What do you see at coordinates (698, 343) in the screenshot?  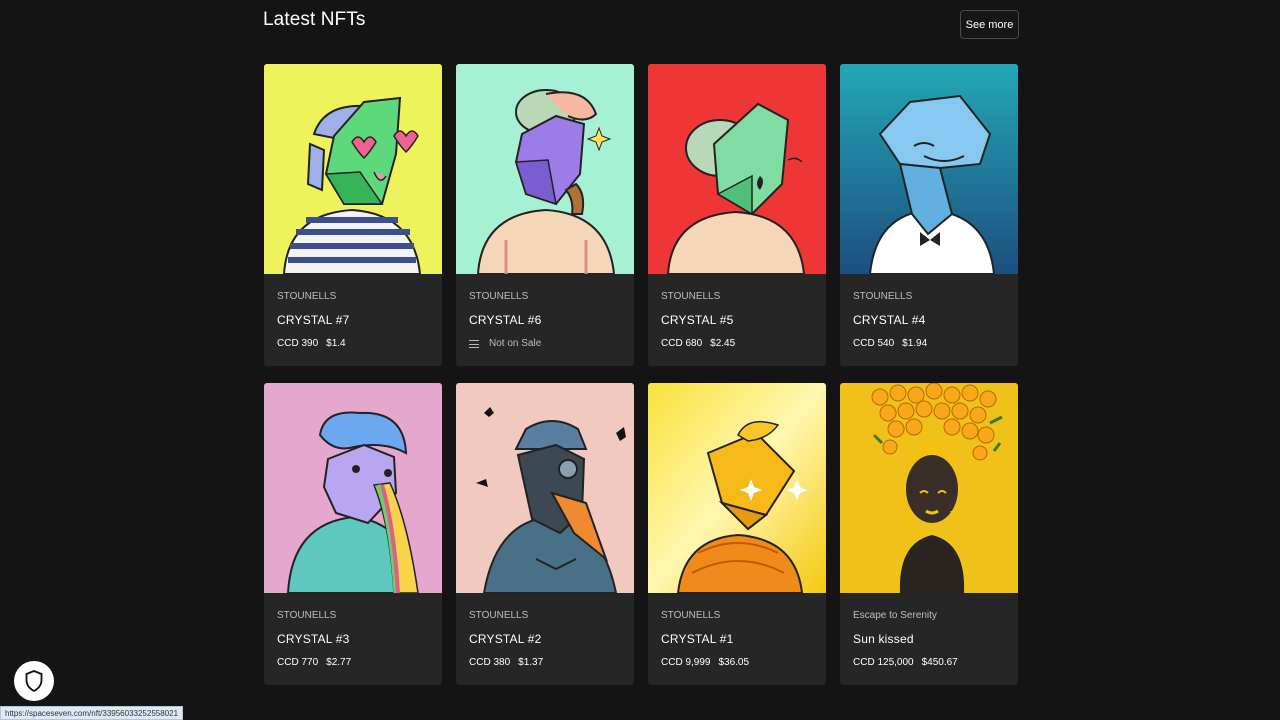 I see `nft-price: CCD 680 $2.45` at bounding box center [698, 343].